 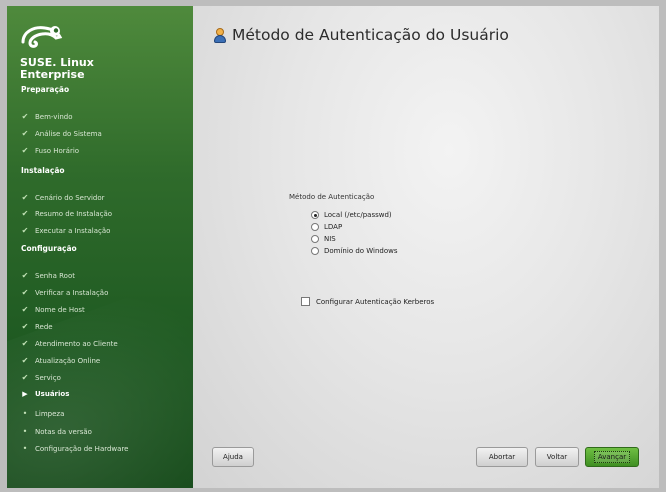 What do you see at coordinates (54, 116) in the screenshot?
I see `step-label: Bem-vindo` at bounding box center [54, 116].